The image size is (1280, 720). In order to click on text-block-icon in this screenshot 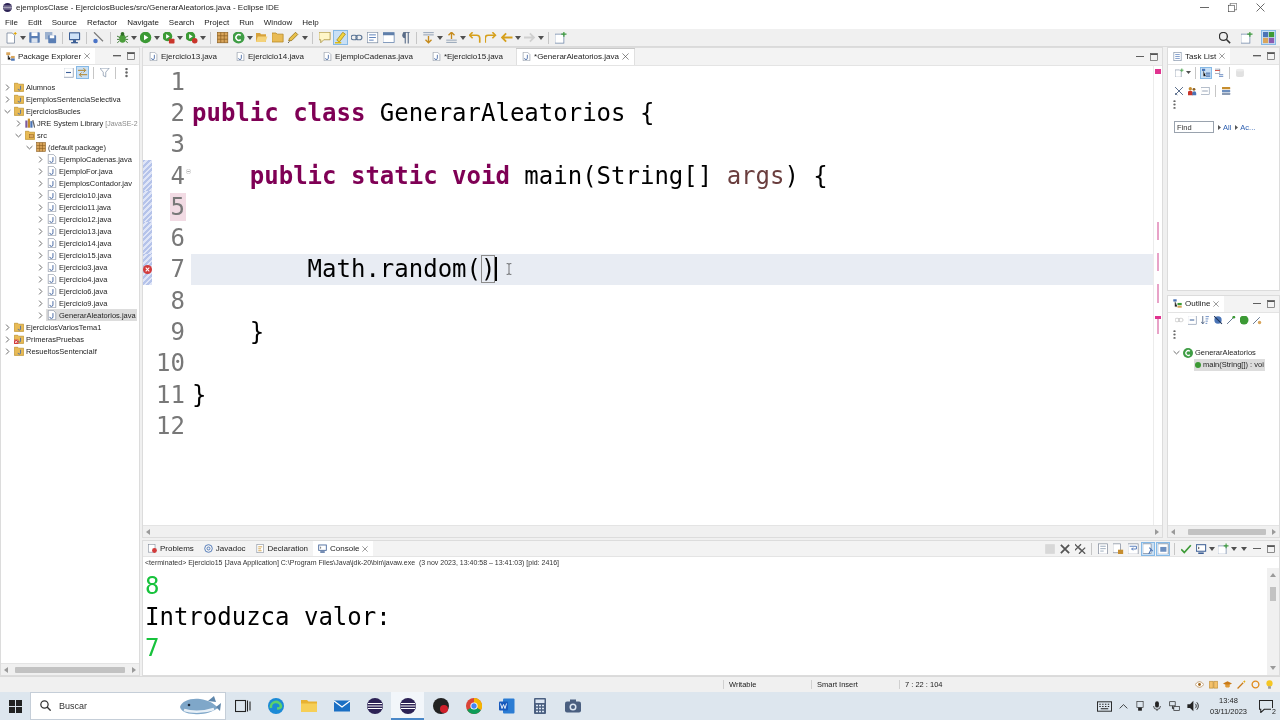, I will do `click(372, 37)`.